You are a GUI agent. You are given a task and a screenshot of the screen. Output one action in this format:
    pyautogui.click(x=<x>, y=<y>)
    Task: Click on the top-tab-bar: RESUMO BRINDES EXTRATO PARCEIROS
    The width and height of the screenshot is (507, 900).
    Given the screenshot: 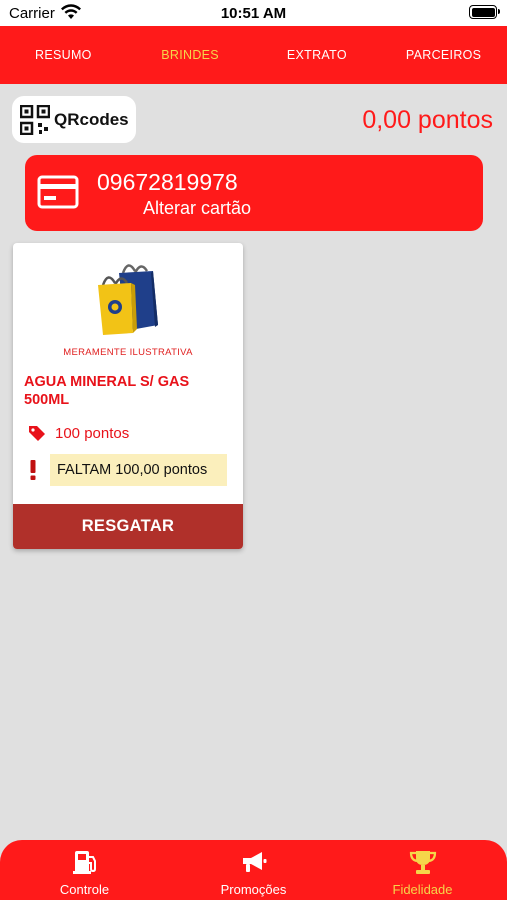 What is the action you would take?
    pyautogui.click(x=253, y=55)
    